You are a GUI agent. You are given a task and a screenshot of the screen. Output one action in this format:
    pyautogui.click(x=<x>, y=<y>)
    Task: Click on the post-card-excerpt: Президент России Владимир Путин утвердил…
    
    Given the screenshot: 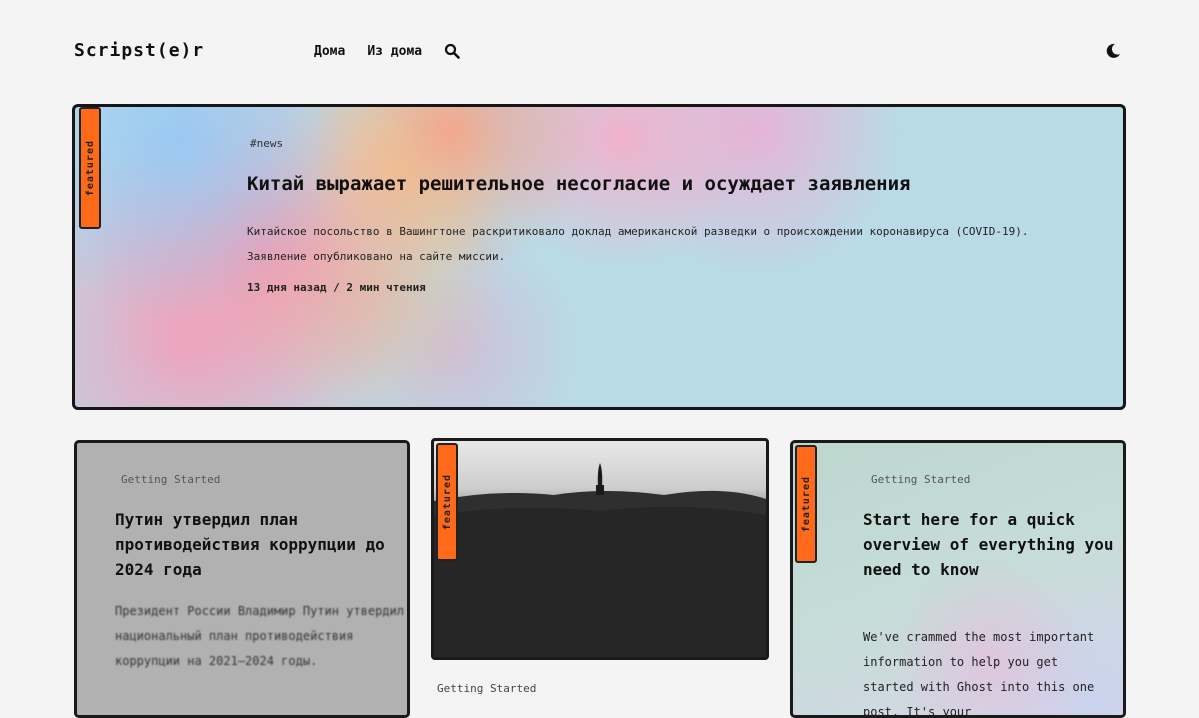 What is the action you would take?
    pyautogui.click(x=259, y=636)
    